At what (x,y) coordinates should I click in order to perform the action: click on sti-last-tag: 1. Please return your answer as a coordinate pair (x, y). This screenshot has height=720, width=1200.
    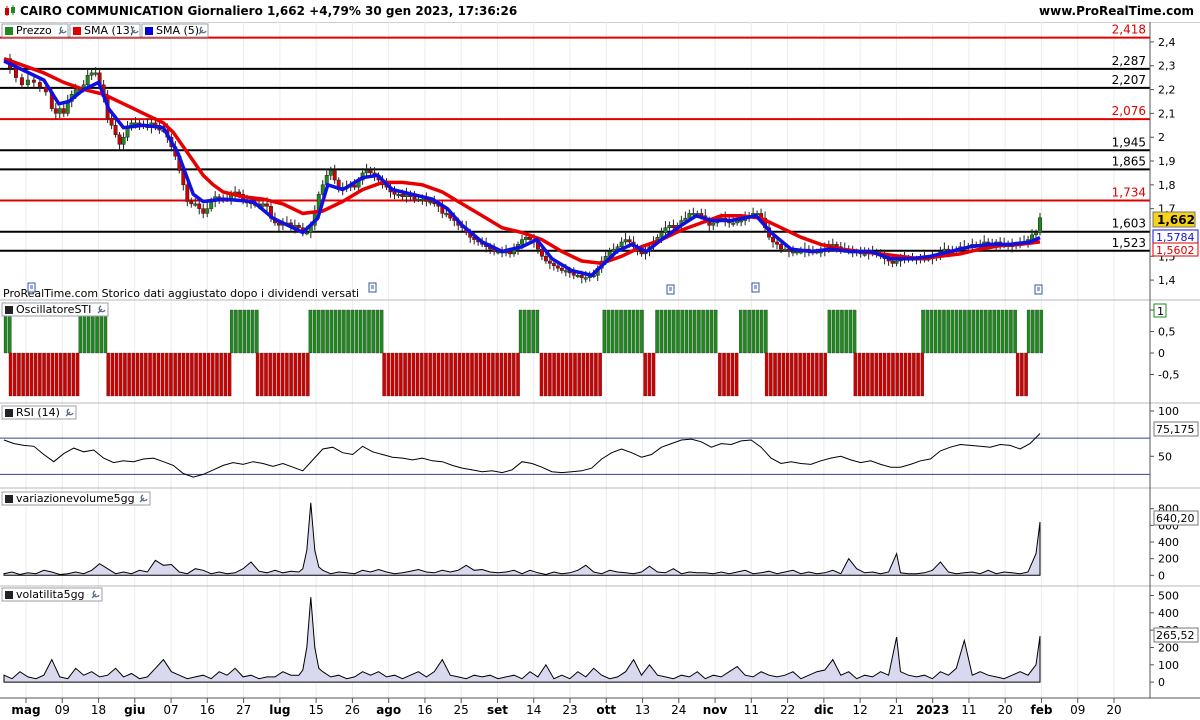
    Looking at the image, I should click on (1160, 310).